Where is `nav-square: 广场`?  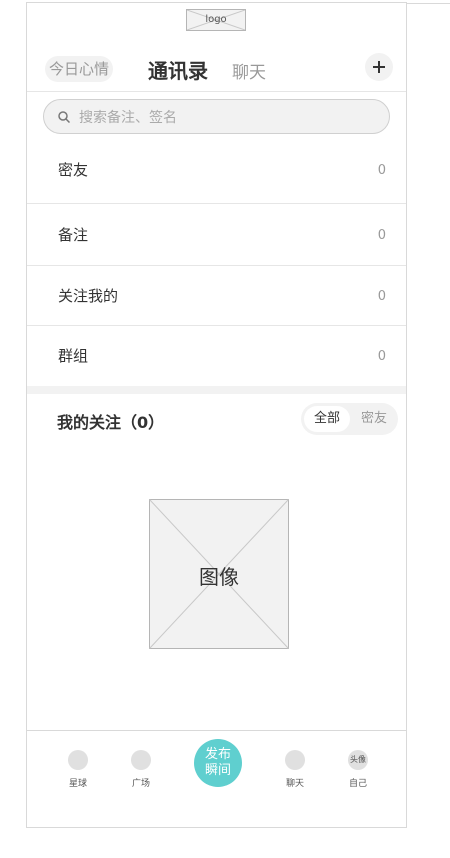 nav-square: 广场 is located at coordinates (141, 769).